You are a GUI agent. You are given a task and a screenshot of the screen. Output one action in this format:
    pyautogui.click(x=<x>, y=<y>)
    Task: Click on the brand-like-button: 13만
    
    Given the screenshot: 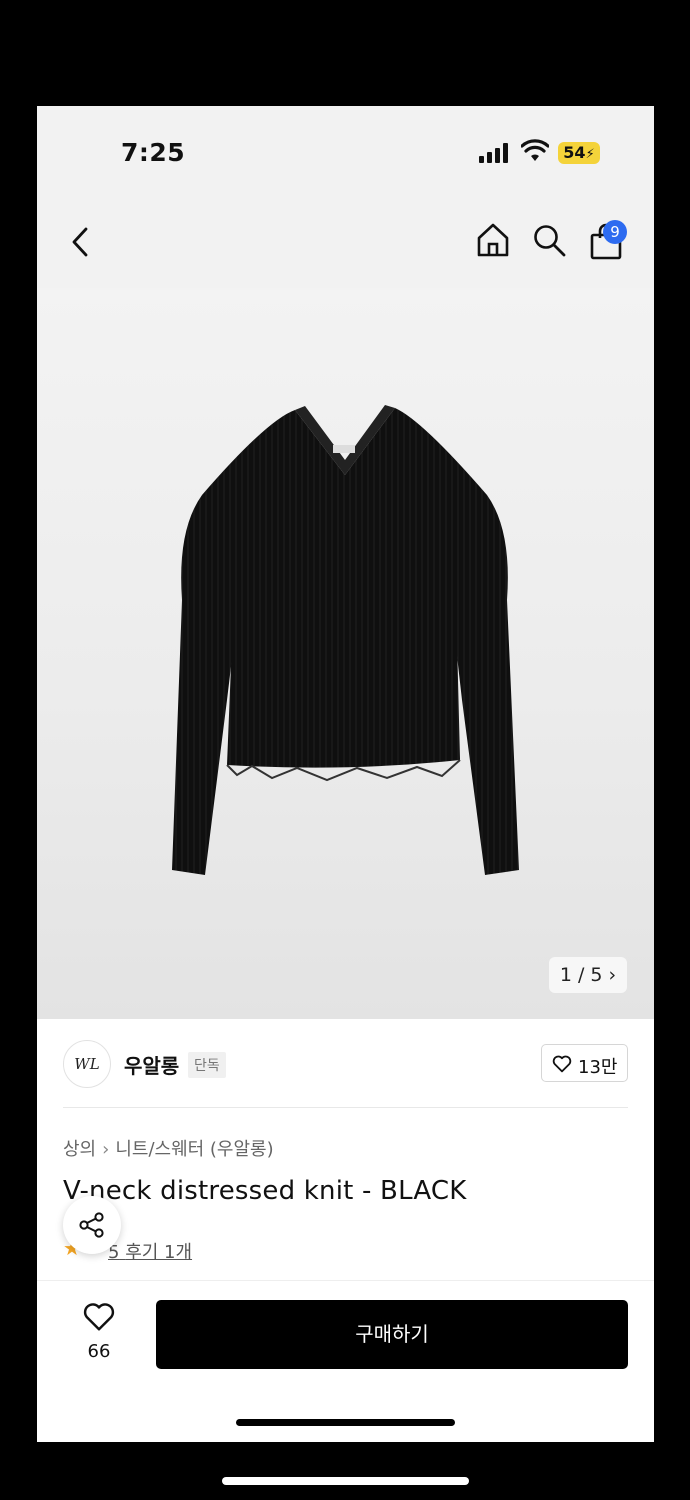 What is the action you would take?
    pyautogui.click(x=584, y=1063)
    